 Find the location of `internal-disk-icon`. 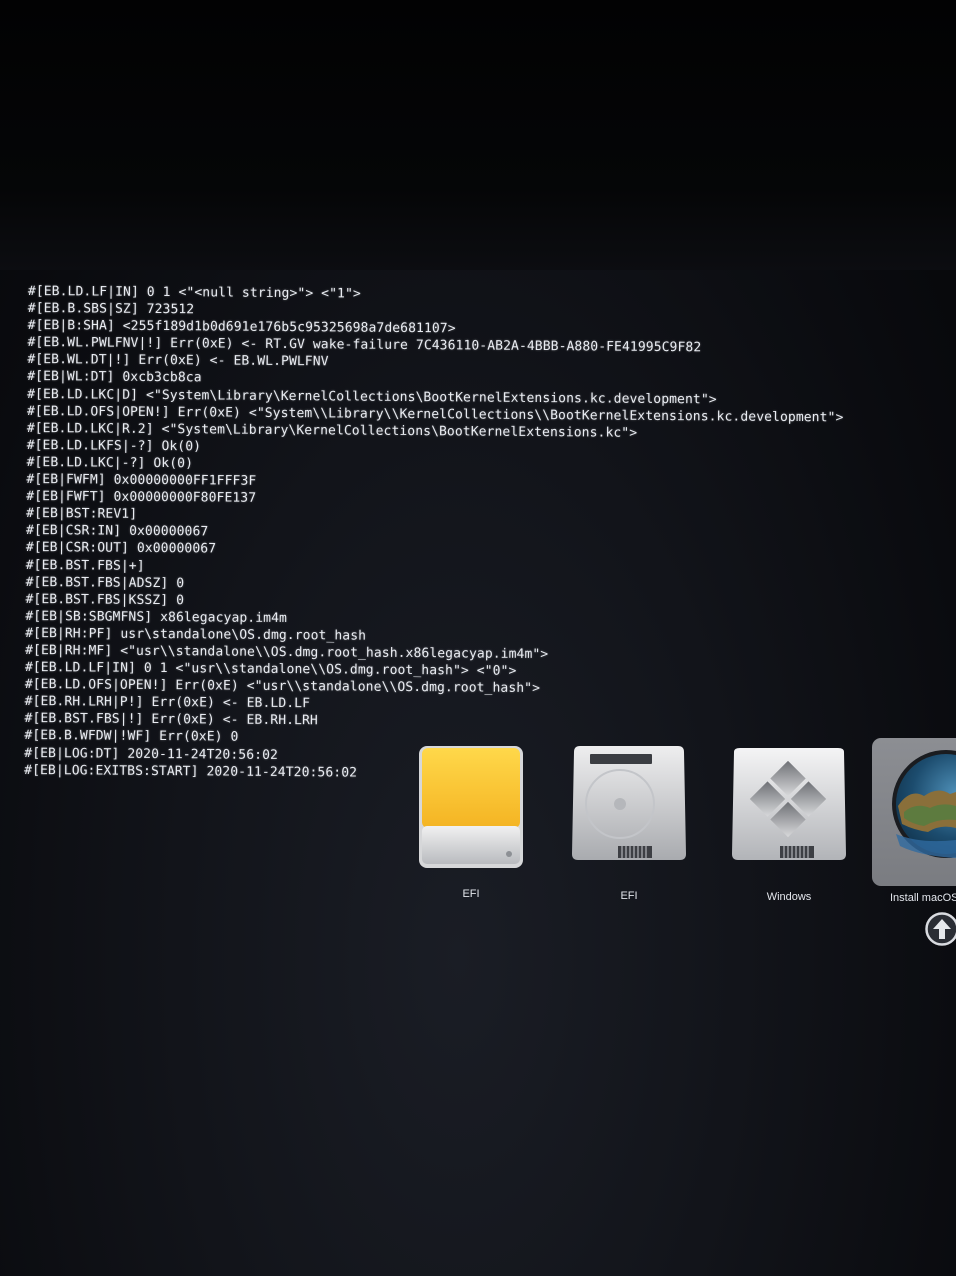

internal-disk-icon is located at coordinates (629, 803).